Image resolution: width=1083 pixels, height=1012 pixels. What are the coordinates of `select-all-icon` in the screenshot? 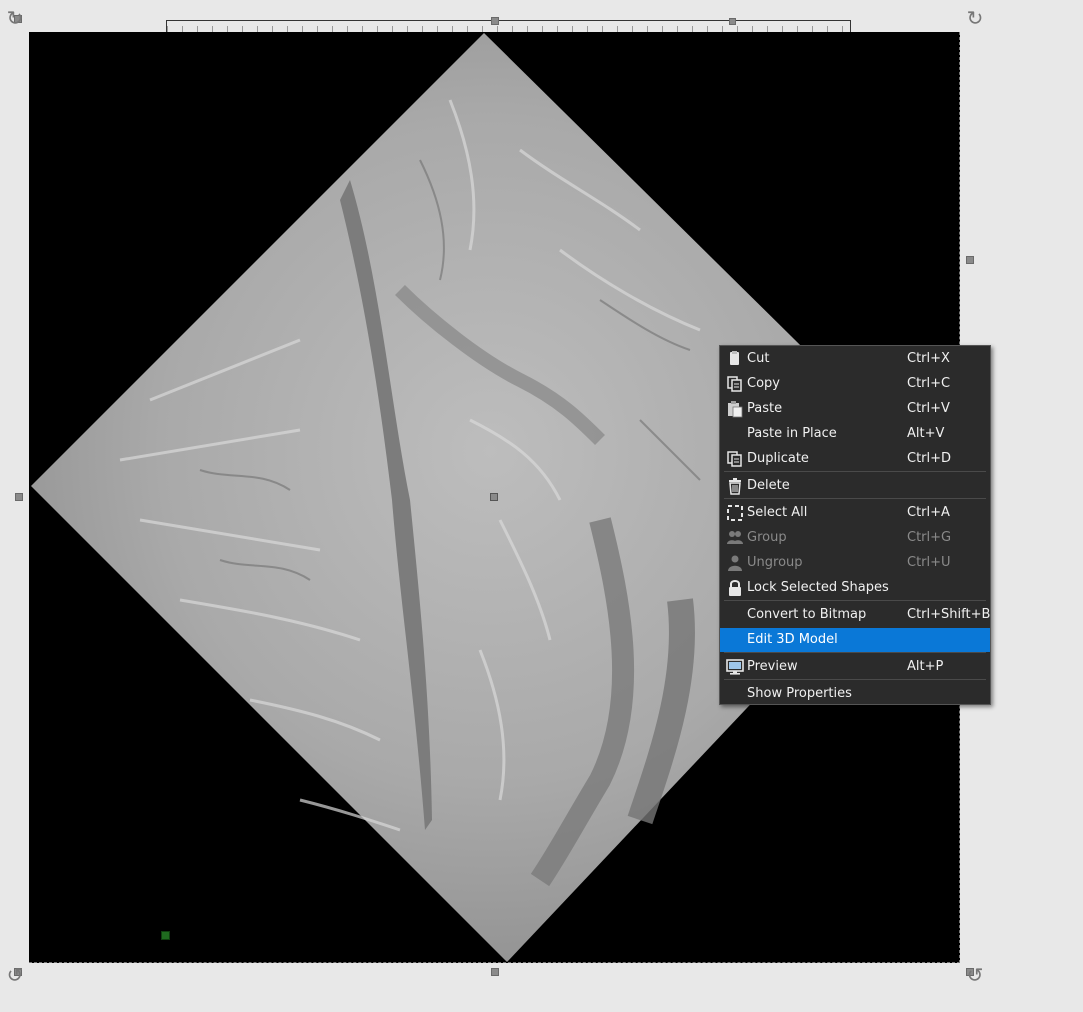 It's located at (735, 513).